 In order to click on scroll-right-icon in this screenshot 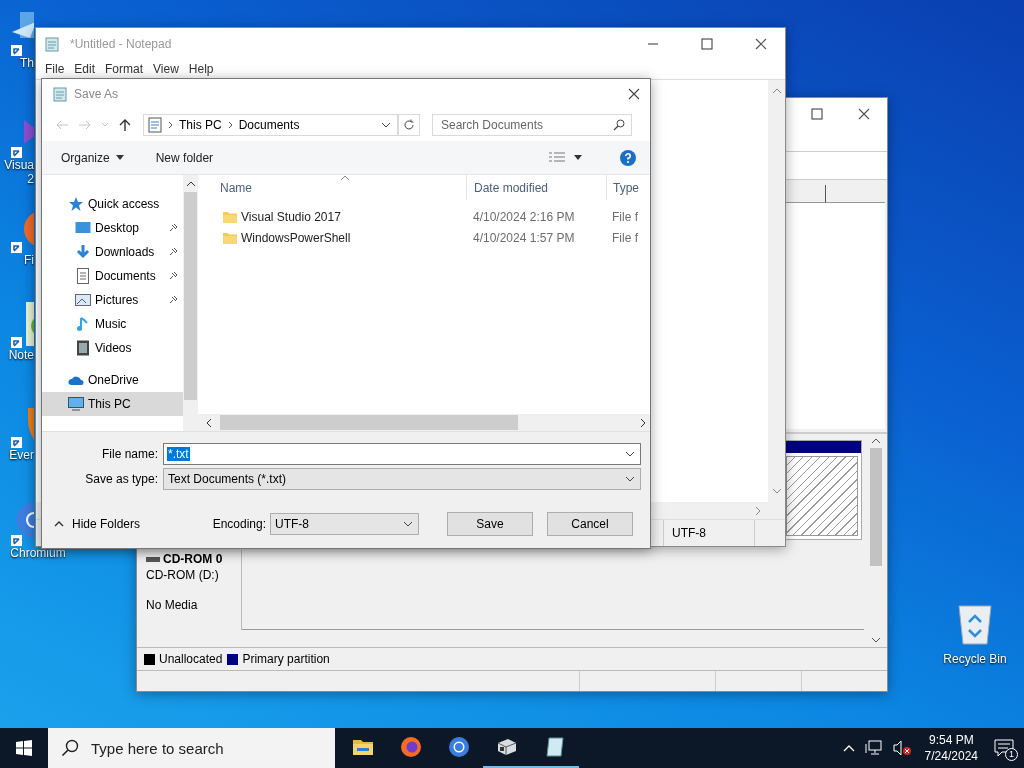, I will do `click(643, 422)`.